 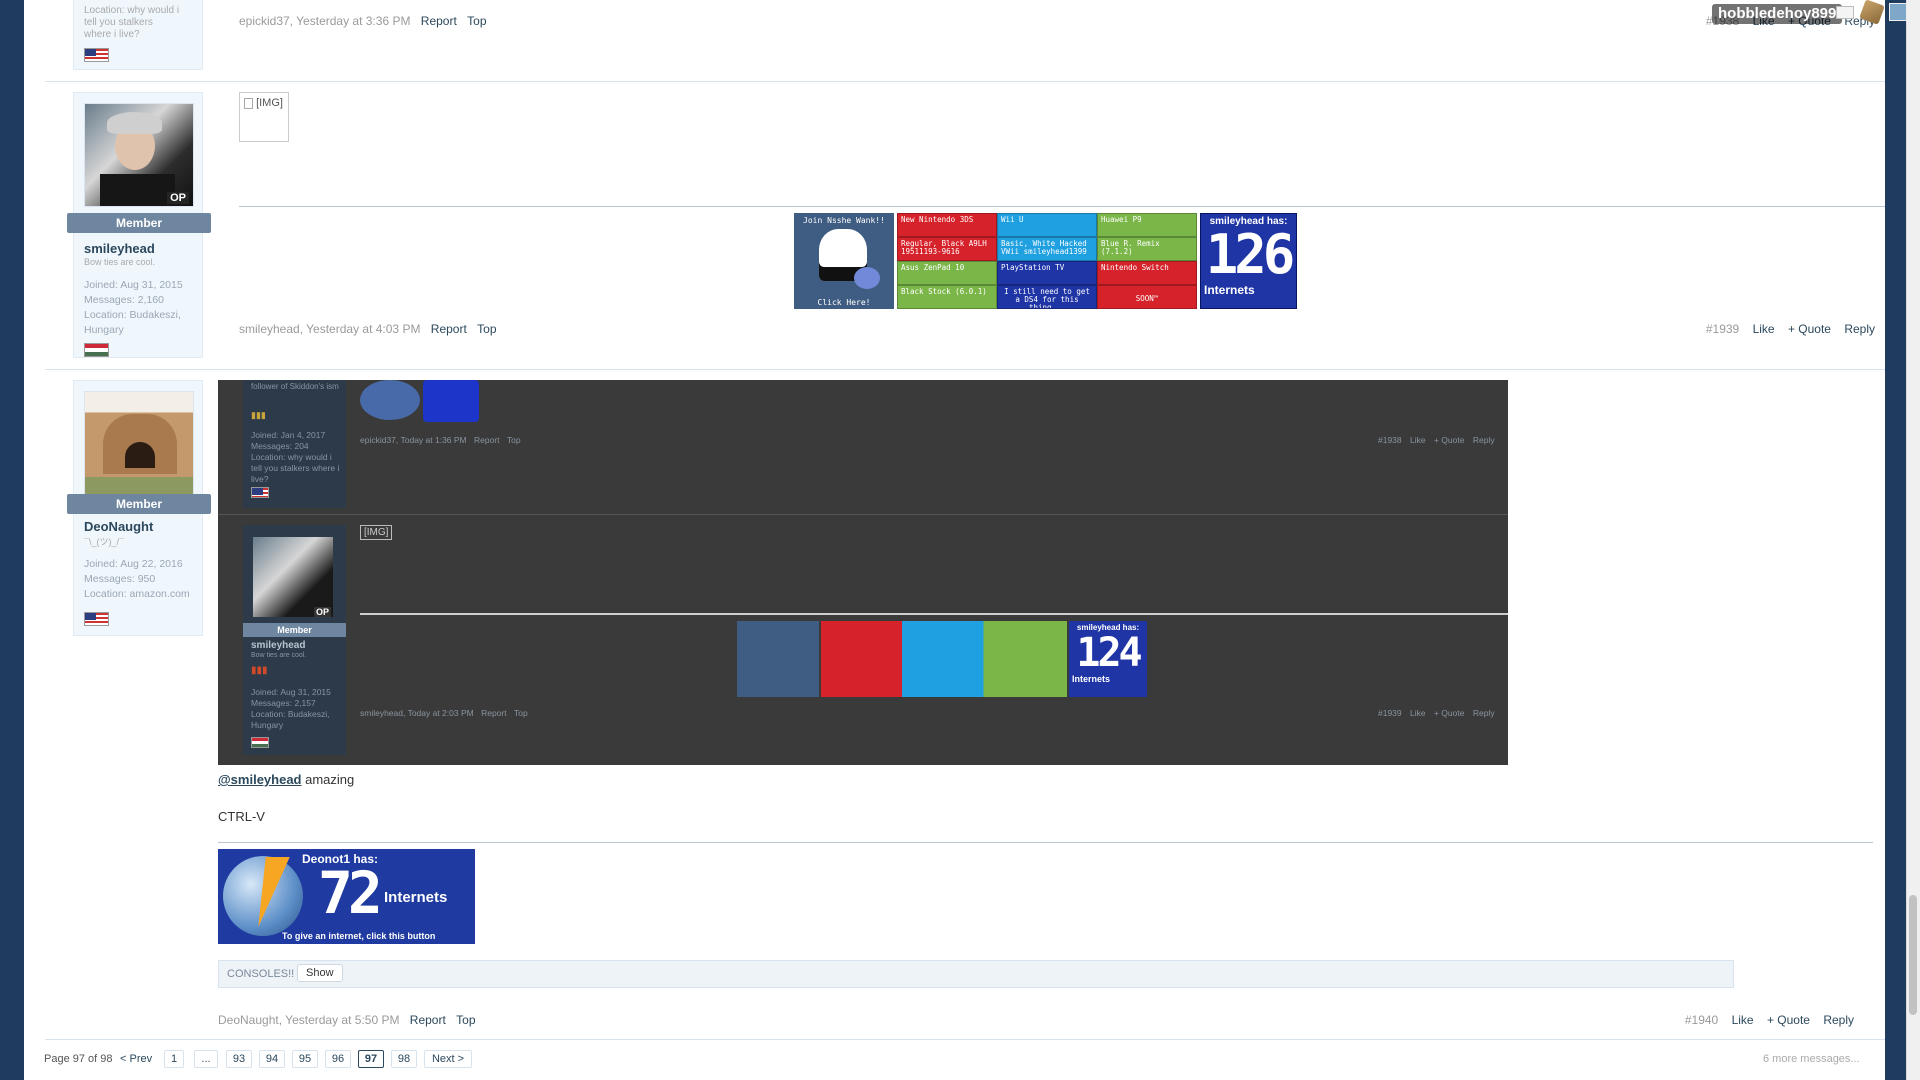 I want to click on page-link-98: 98, so click(x=404, y=1059).